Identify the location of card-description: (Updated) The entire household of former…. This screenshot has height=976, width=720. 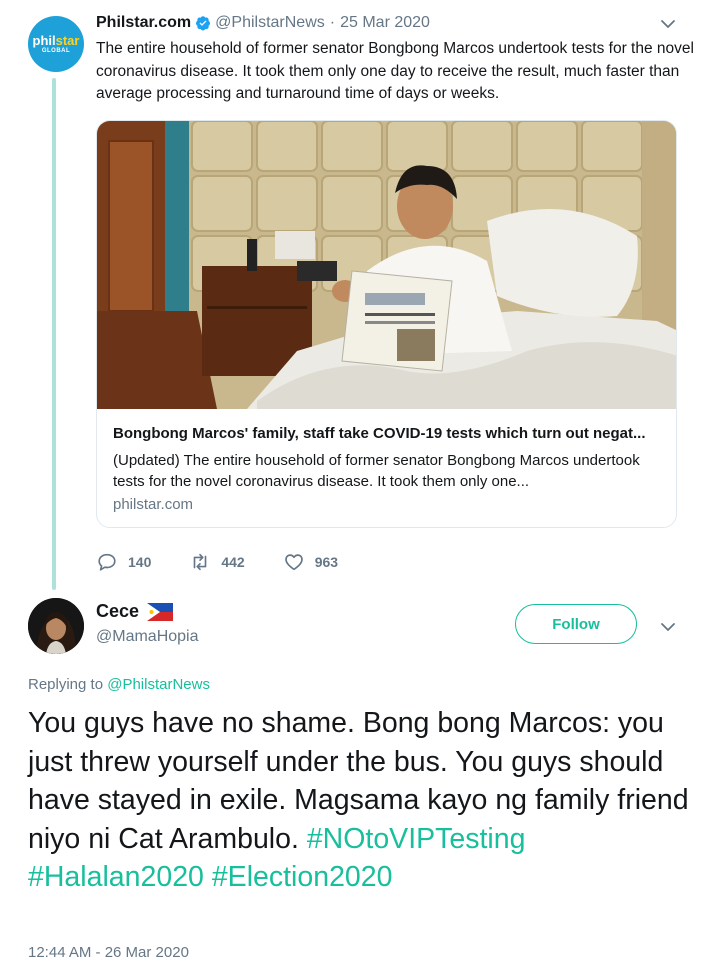
(376, 471).